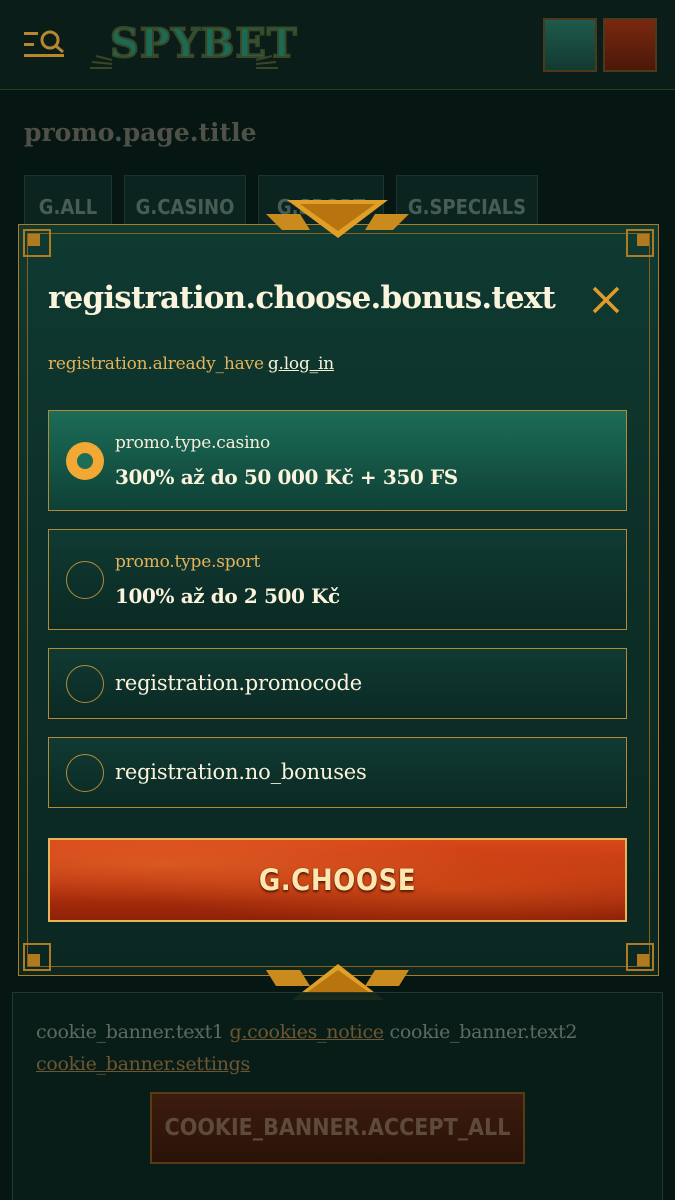  Describe the element at coordinates (570, 45) in the screenshot. I see `login-button` at that location.